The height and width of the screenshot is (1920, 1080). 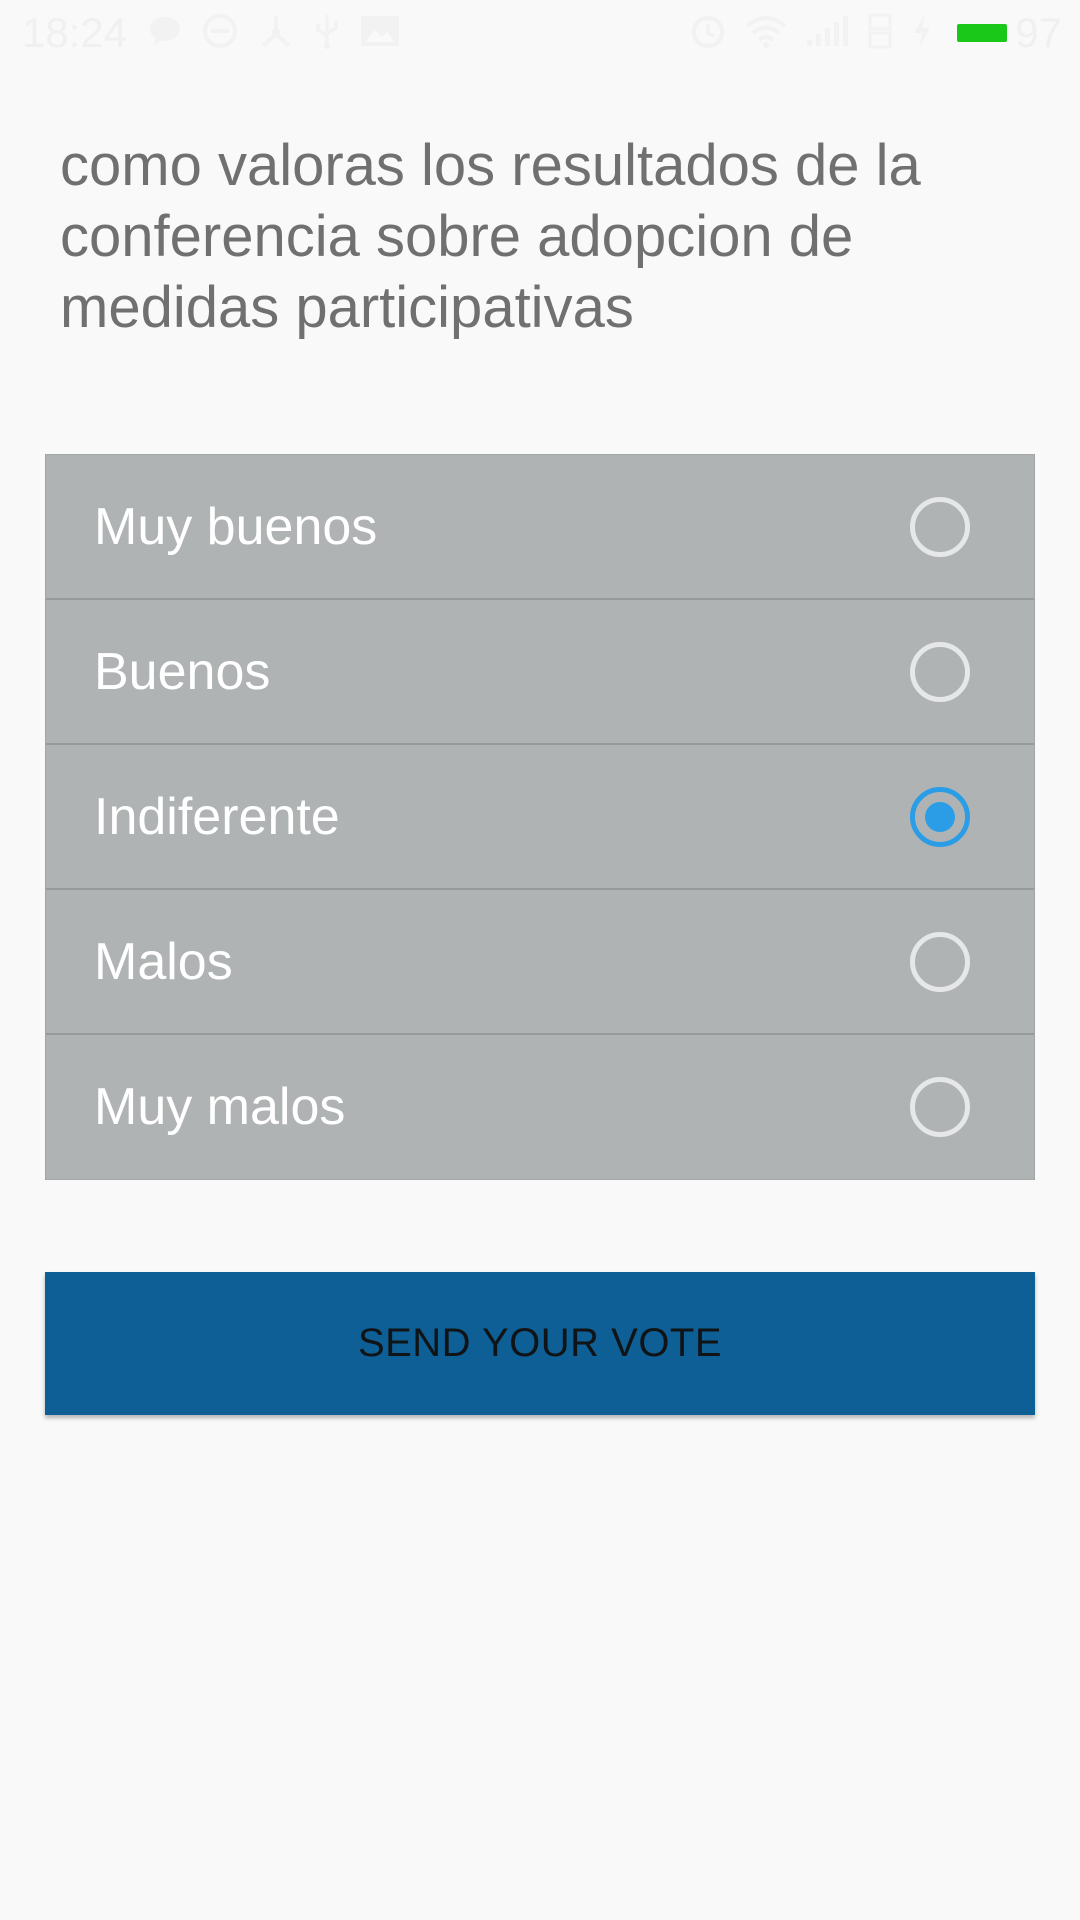 What do you see at coordinates (182, 672) in the screenshot?
I see `option-label: Buenos` at bounding box center [182, 672].